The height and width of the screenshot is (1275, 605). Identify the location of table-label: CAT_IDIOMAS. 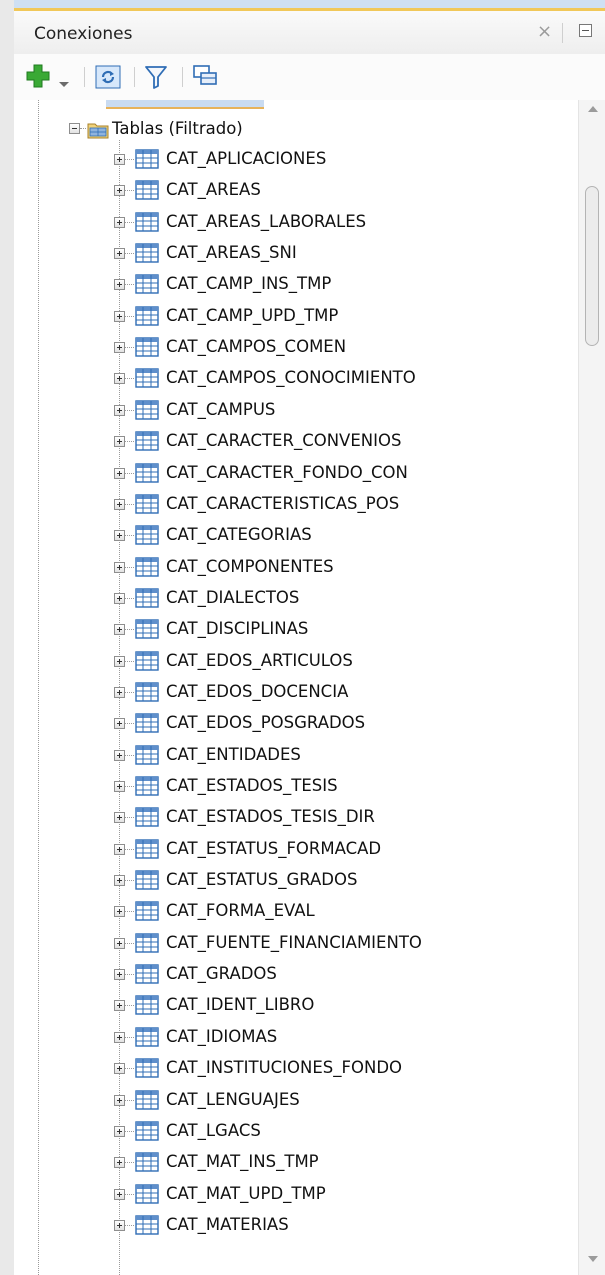
(221, 1036).